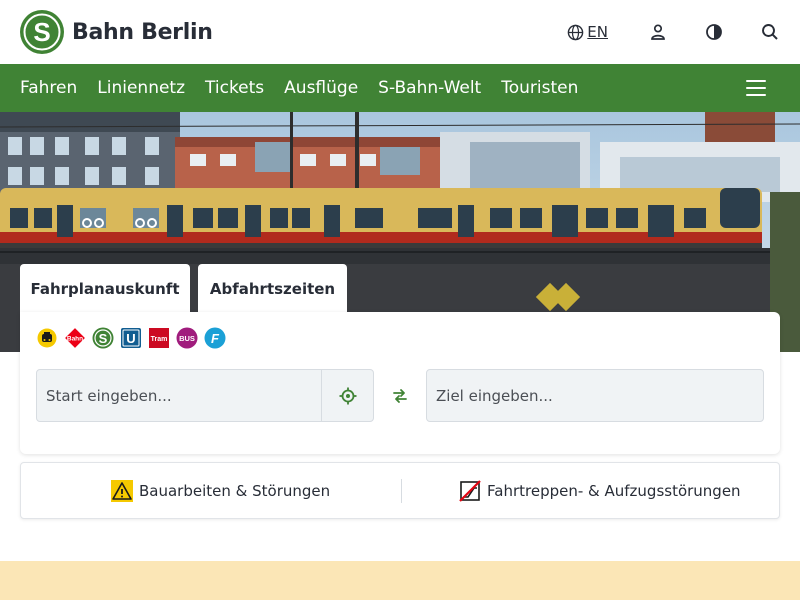 This screenshot has height=600, width=800. I want to click on destination-input, so click(592, 395).